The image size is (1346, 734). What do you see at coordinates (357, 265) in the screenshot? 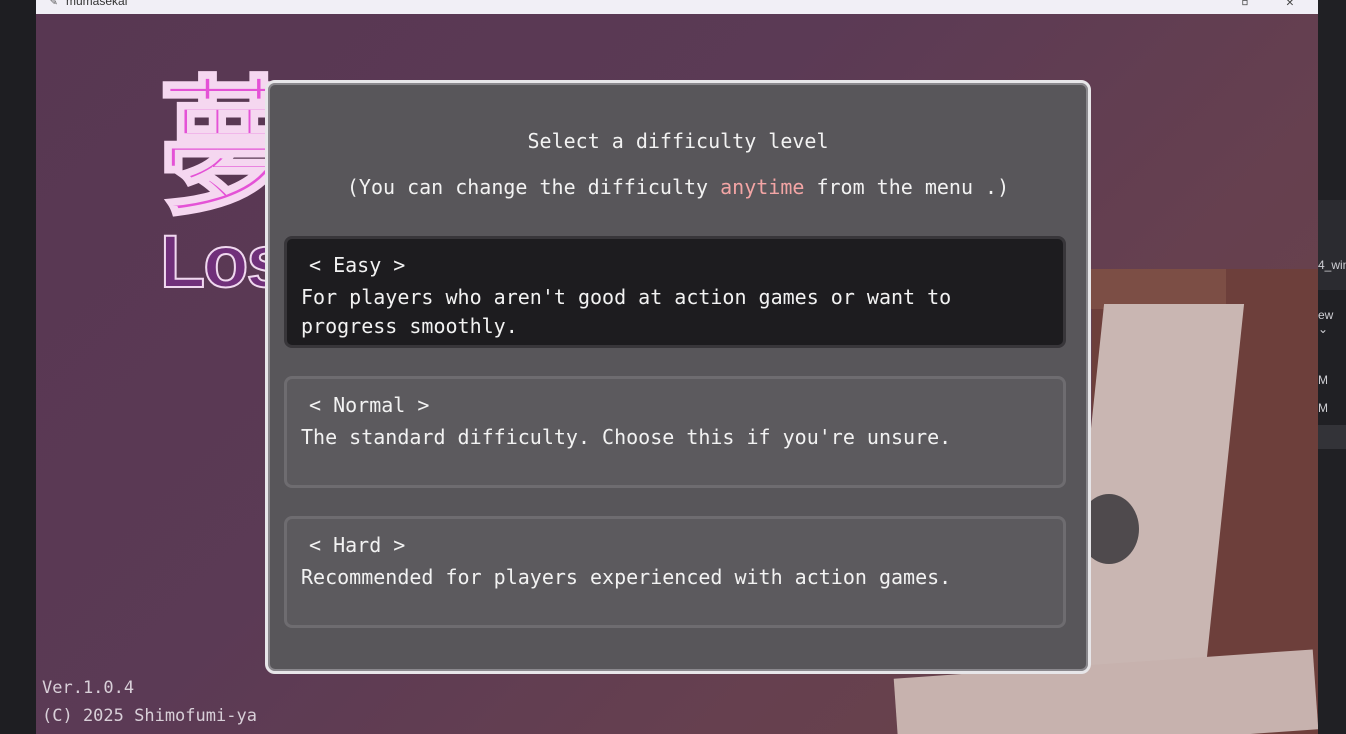
I see `option-name: < Easy >` at bounding box center [357, 265].